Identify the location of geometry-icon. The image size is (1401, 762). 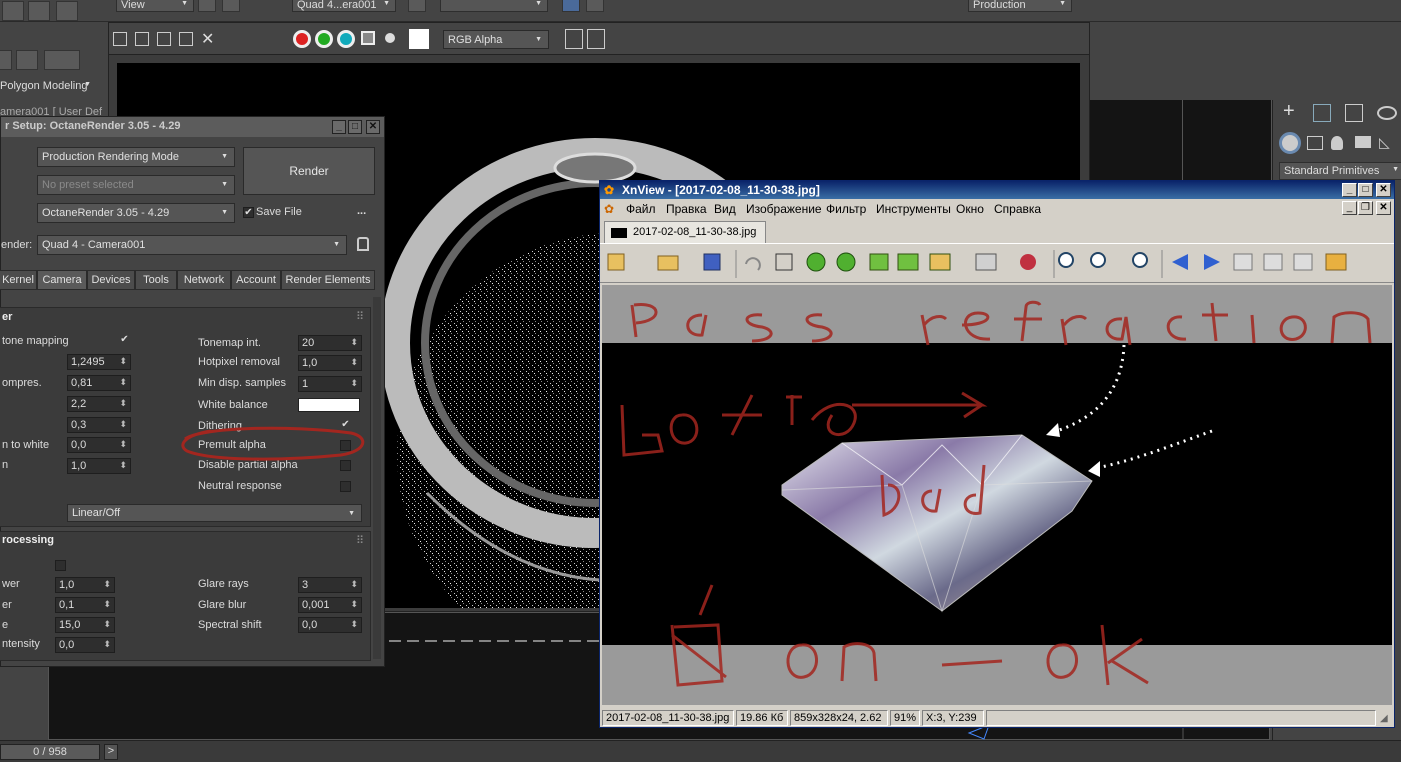
(1290, 143).